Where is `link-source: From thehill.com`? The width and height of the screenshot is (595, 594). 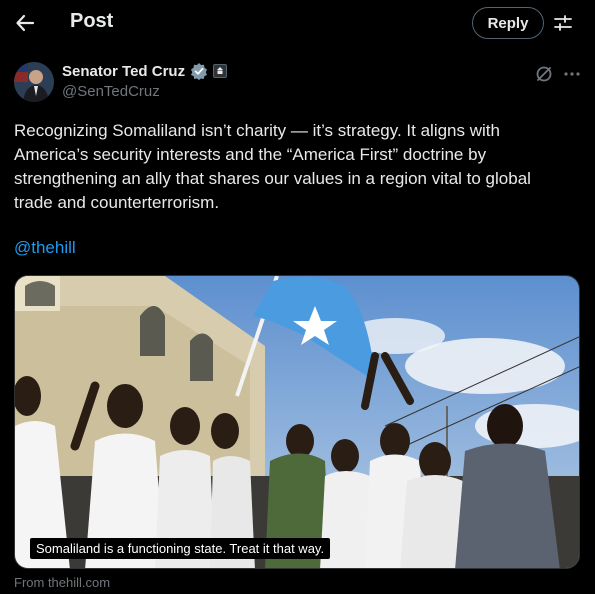
link-source: From thehill.com is located at coordinates (62, 582).